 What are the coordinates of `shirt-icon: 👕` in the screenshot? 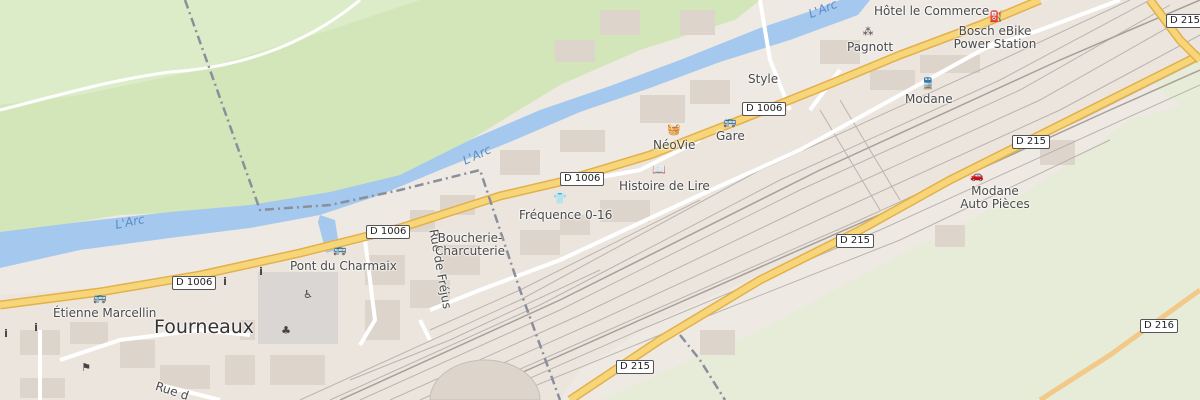 It's located at (560, 199).